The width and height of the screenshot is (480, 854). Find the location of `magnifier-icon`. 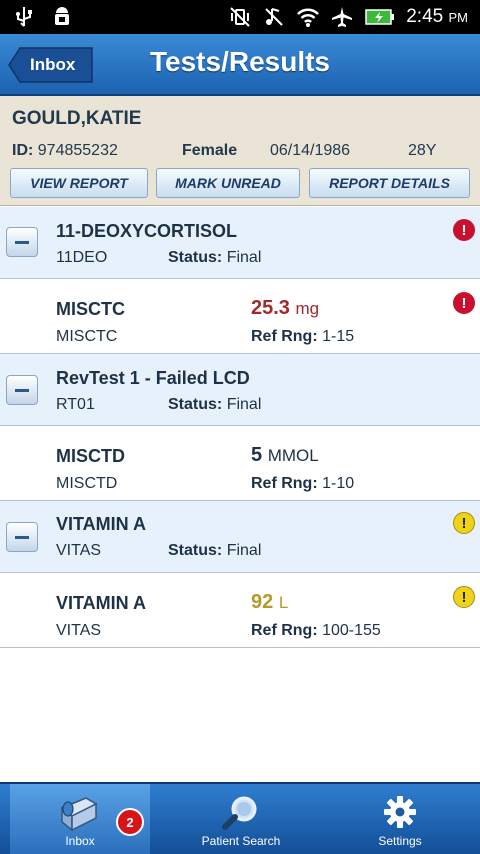

magnifier-icon is located at coordinates (240, 815).